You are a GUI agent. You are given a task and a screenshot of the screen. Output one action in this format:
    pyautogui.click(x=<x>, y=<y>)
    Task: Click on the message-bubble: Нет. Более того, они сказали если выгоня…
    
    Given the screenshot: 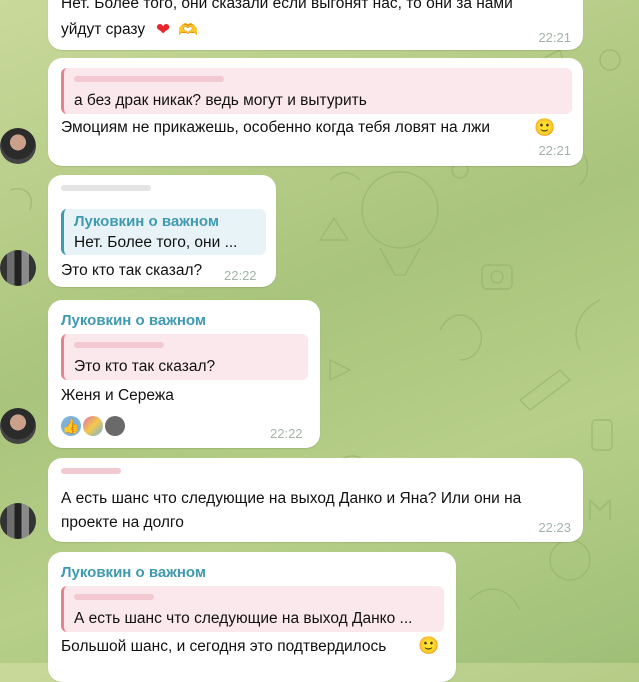 What is the action you would take?
    pyautogui.click(x=315, y=25)
    